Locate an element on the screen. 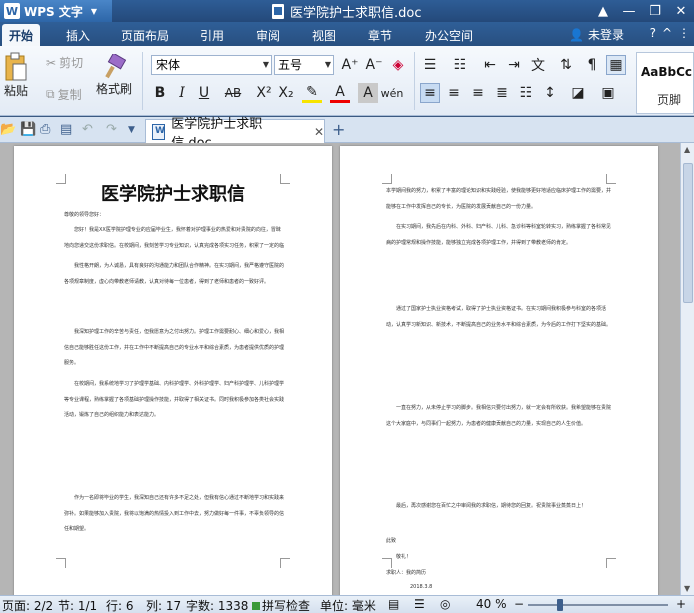 This screenshot has height=613, width=694. clipboard-icon is located at coordinates (16, 66).